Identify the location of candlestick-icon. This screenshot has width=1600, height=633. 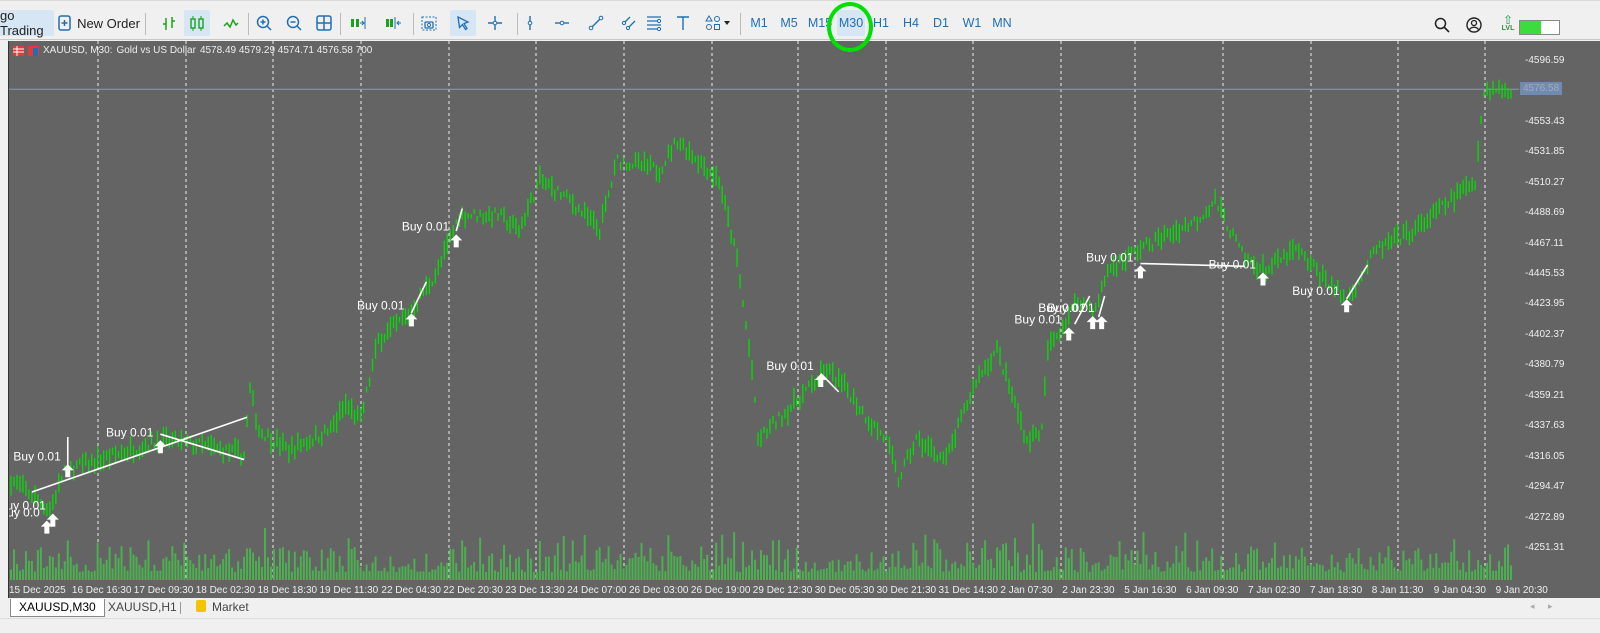
(197, 23).